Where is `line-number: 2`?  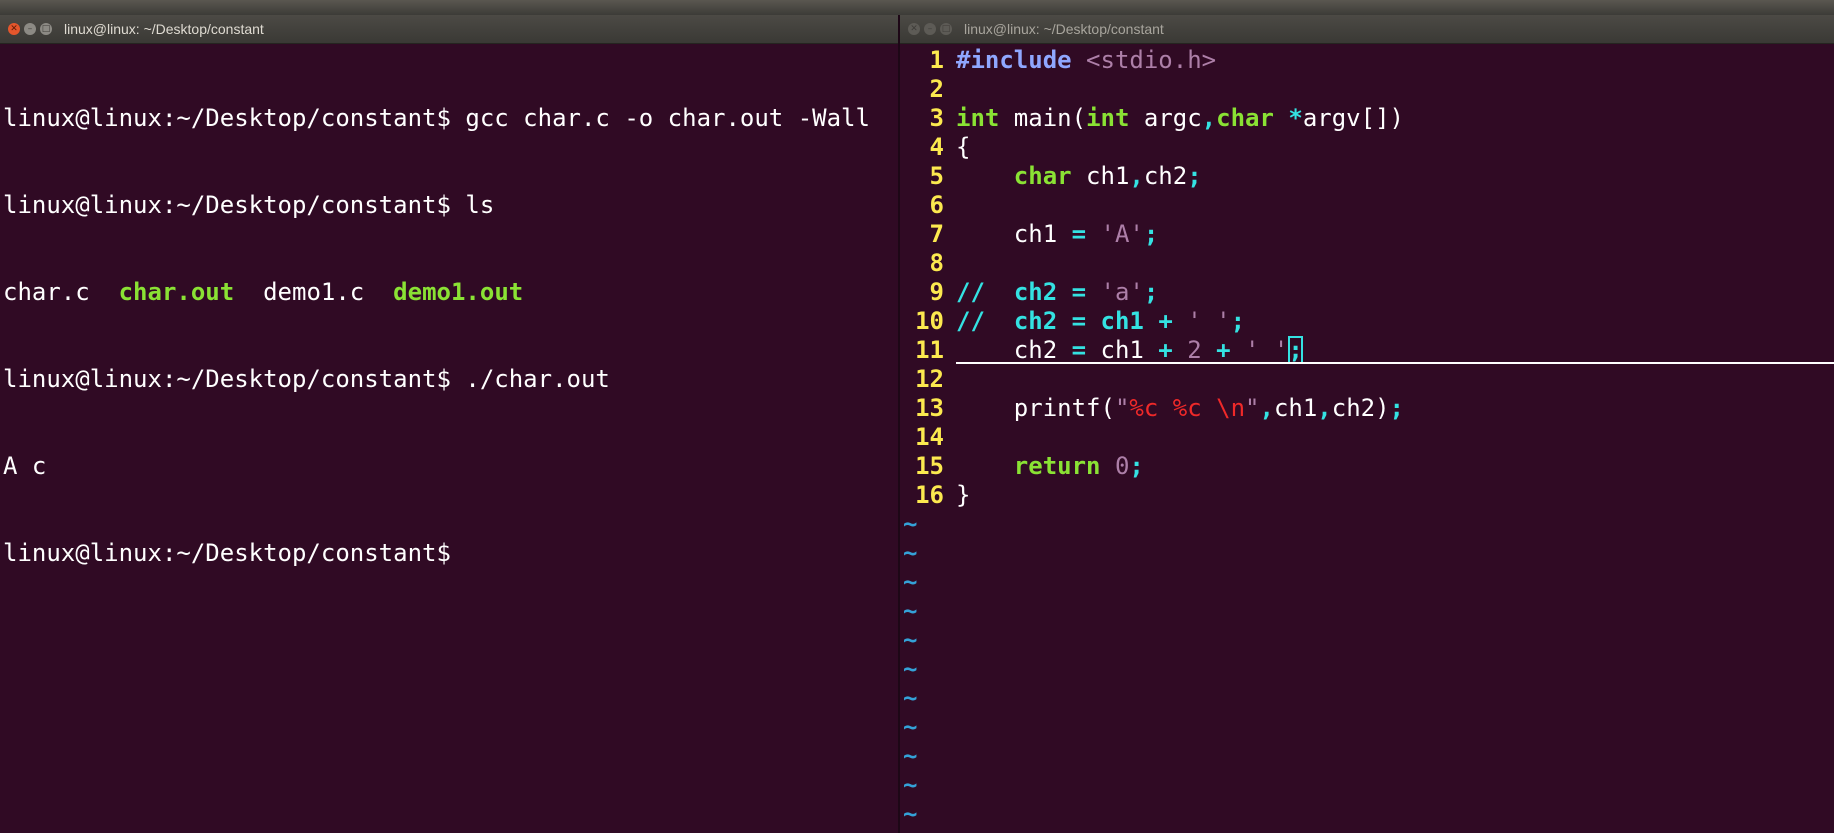 line-number: 2 is located at coordinates (936, 89).